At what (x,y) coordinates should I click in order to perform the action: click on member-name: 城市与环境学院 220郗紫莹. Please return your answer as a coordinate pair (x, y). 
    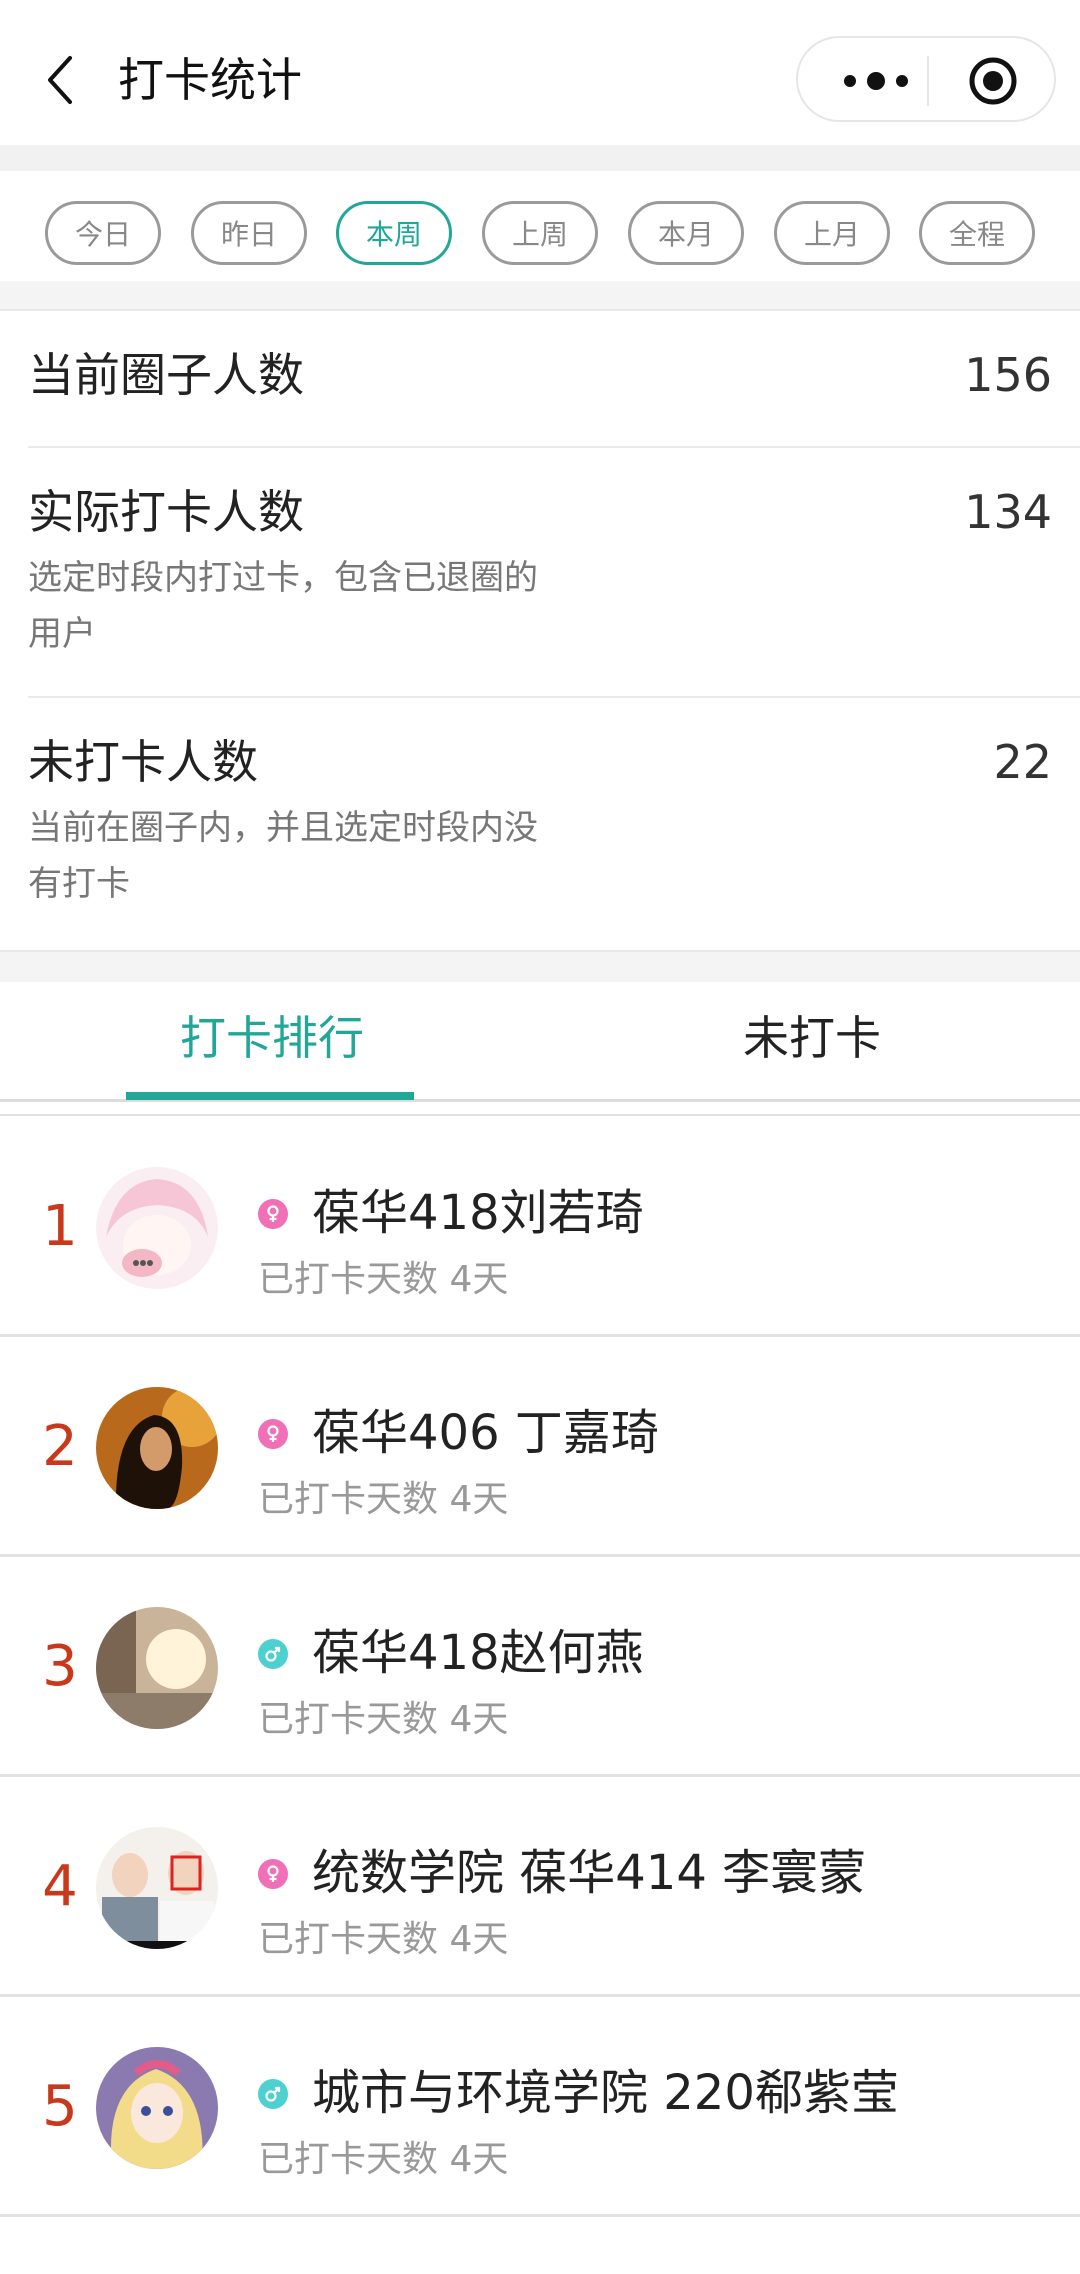
    Looking at the image, I should click on (605, 2093).